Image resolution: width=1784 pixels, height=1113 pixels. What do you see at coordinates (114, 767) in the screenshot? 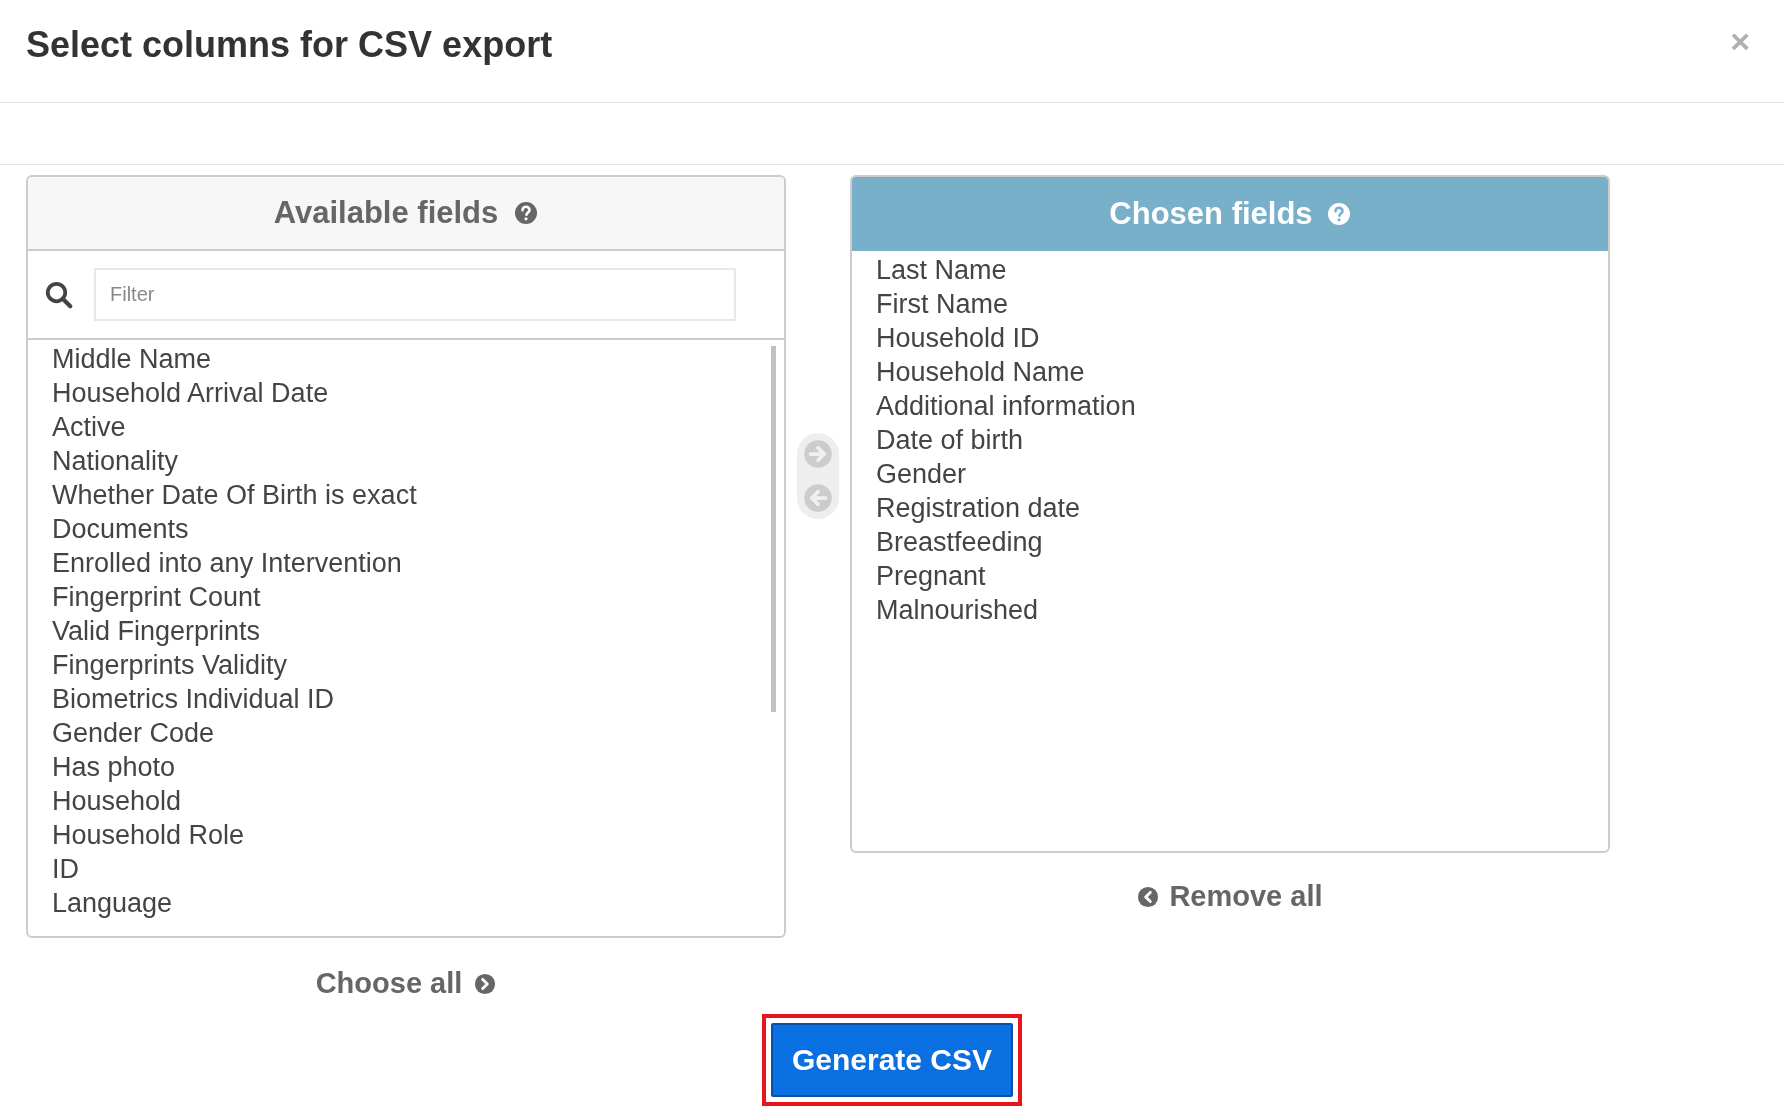
I see `available-field-item: Has photo` at bounding box center [114, 767].